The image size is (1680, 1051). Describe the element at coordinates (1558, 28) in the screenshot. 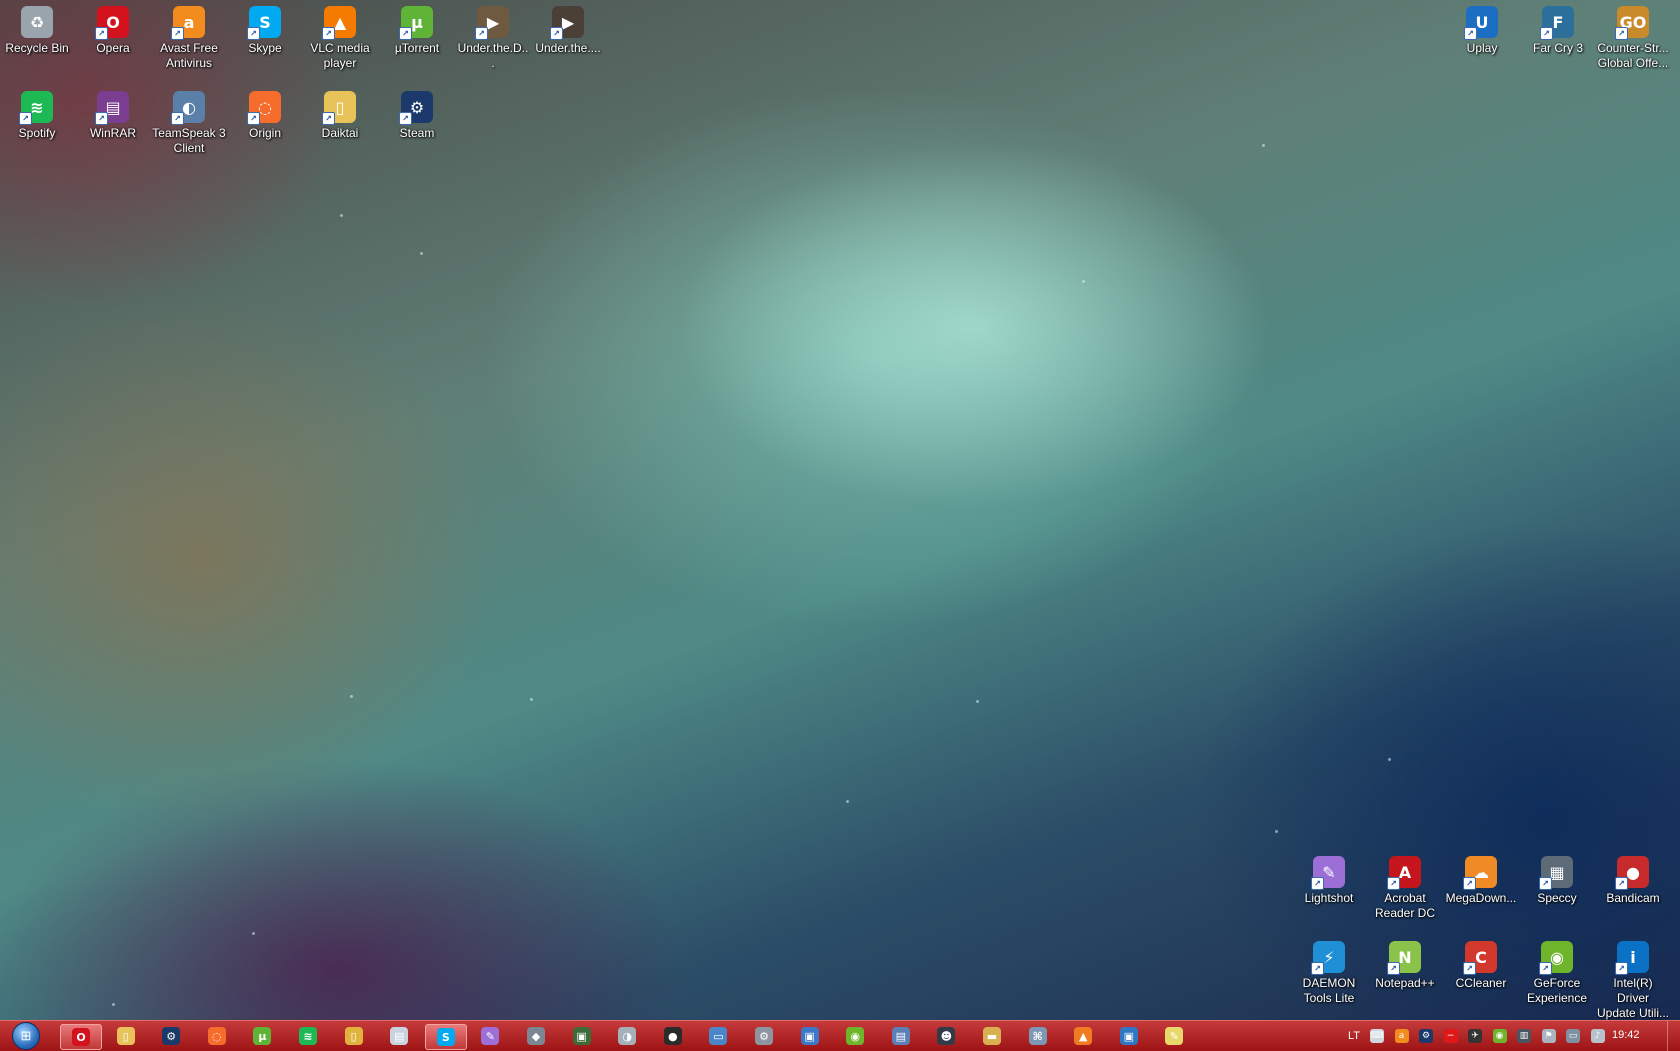

I see `desktop-icon-farcry3: F ↗ Far Cry 3` at that location.